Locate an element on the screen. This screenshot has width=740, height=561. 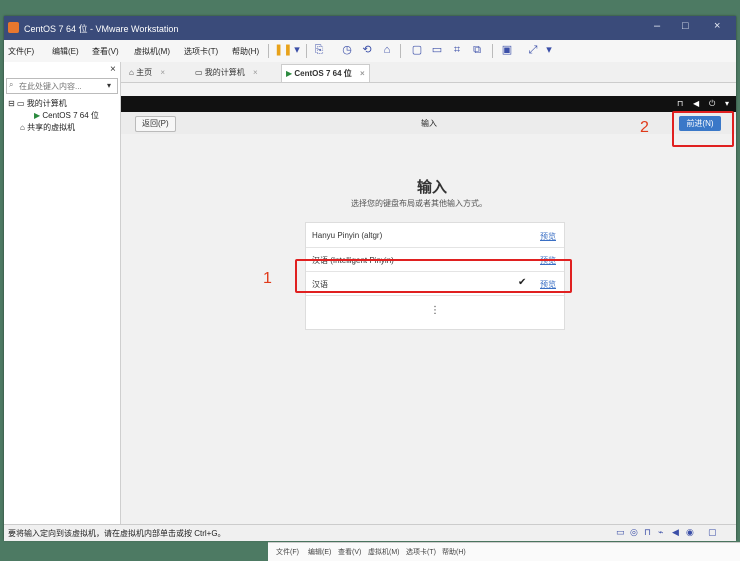
autofit-icon: ⧉ is located at coordinates (477, 50).